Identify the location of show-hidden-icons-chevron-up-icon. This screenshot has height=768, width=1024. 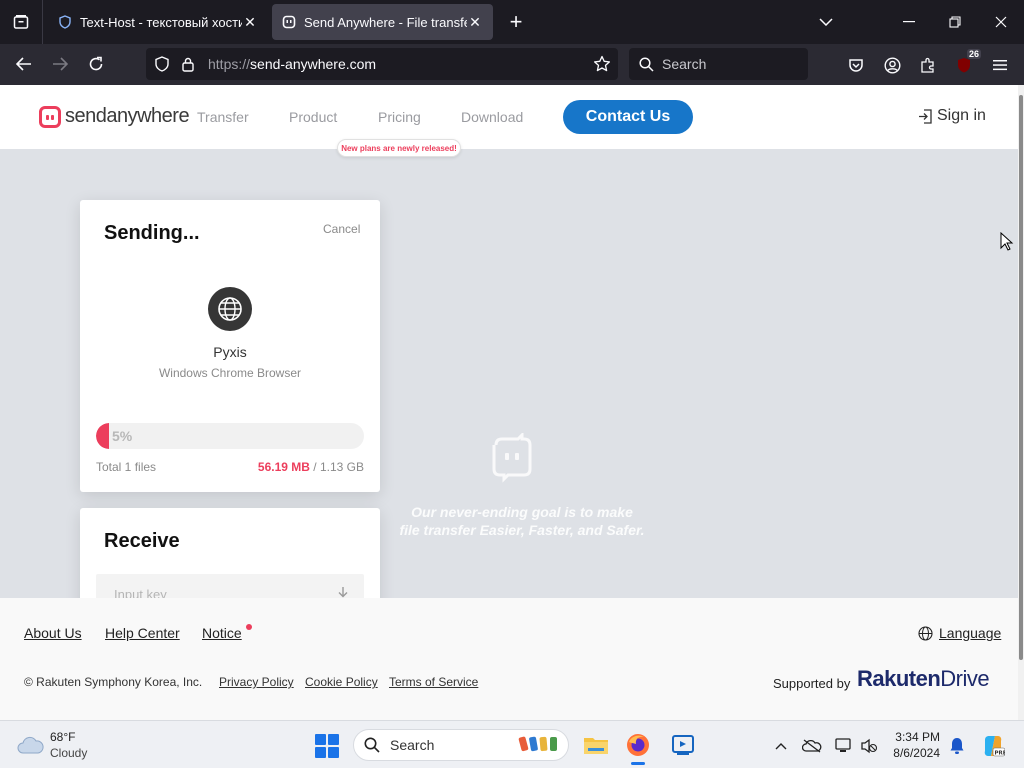
(781, 746).